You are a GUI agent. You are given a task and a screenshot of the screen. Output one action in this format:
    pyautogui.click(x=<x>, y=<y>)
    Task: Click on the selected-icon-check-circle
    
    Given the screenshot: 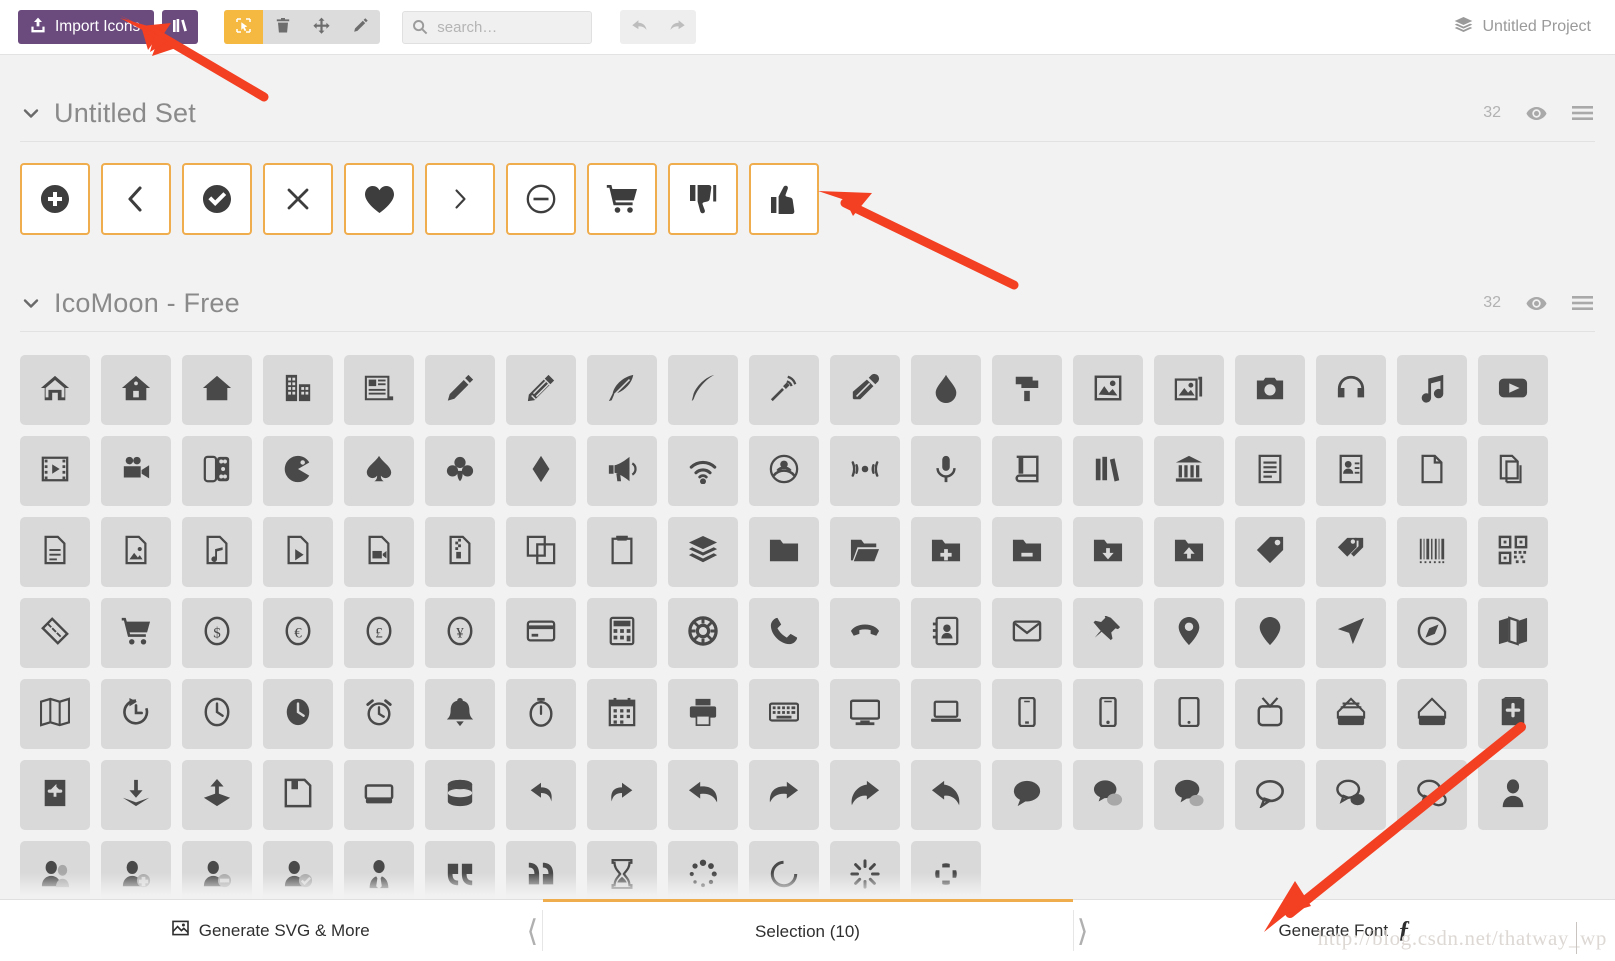 What is the action you would take?
    pyautogui.click(x=217, y=199)
    